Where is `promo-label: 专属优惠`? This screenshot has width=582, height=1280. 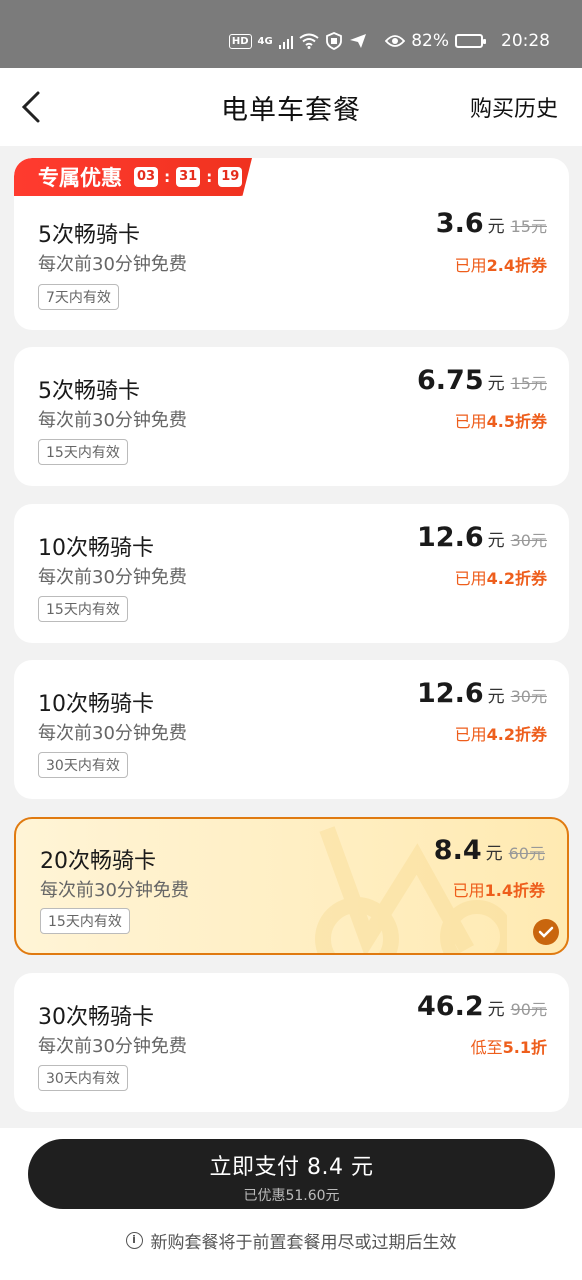 promo-label: 专属优惠 is located at coordinates (80, 178).